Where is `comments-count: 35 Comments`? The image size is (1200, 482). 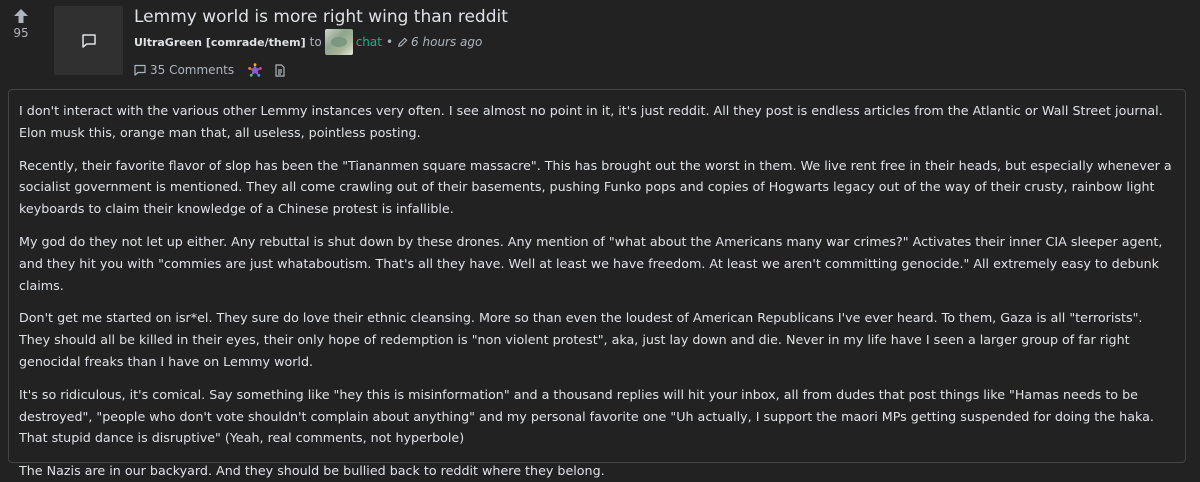
comments-count: 35 Comments is located at coordinates (192, 70).